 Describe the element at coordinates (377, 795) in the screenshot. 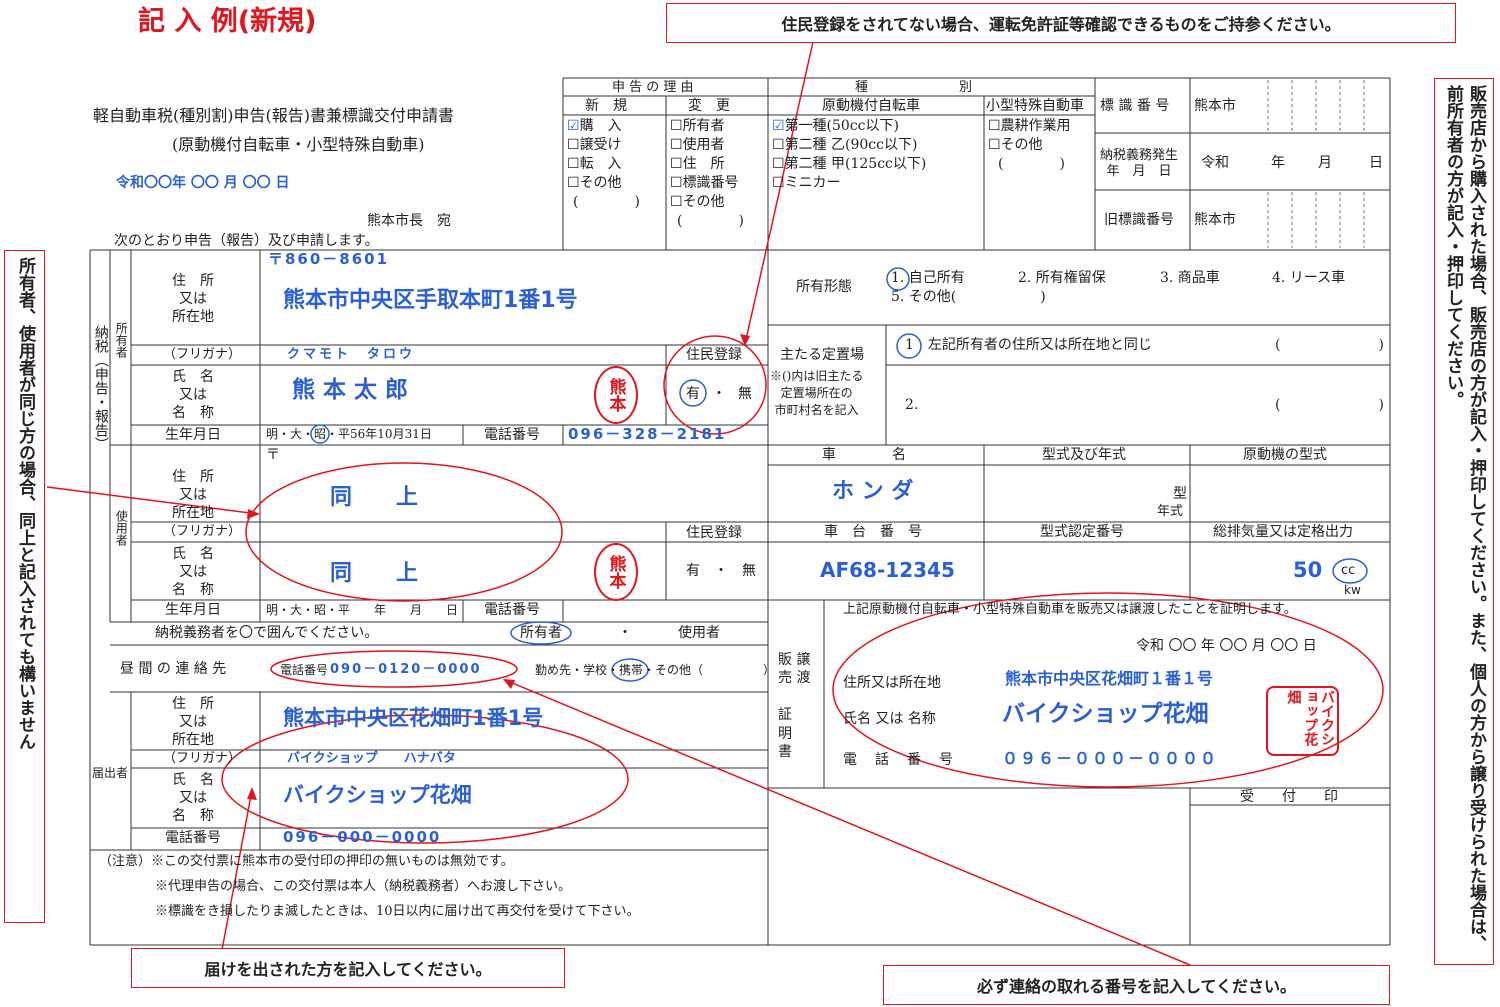

I see `filer-name: バイクショップ花畑` at that location.